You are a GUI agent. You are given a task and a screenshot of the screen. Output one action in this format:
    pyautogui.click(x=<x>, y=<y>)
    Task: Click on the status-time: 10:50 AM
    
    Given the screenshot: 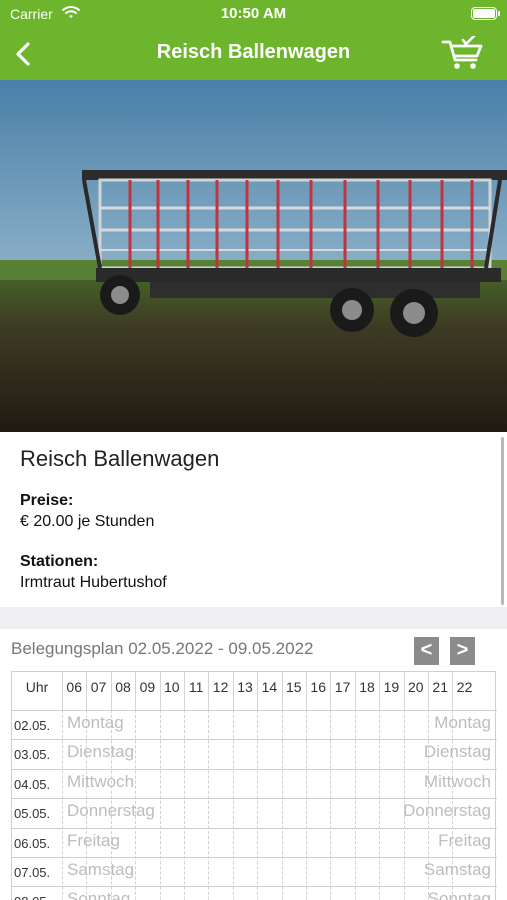 What is the action you would take?
    pyautogui.click(x=253, y=13)
    